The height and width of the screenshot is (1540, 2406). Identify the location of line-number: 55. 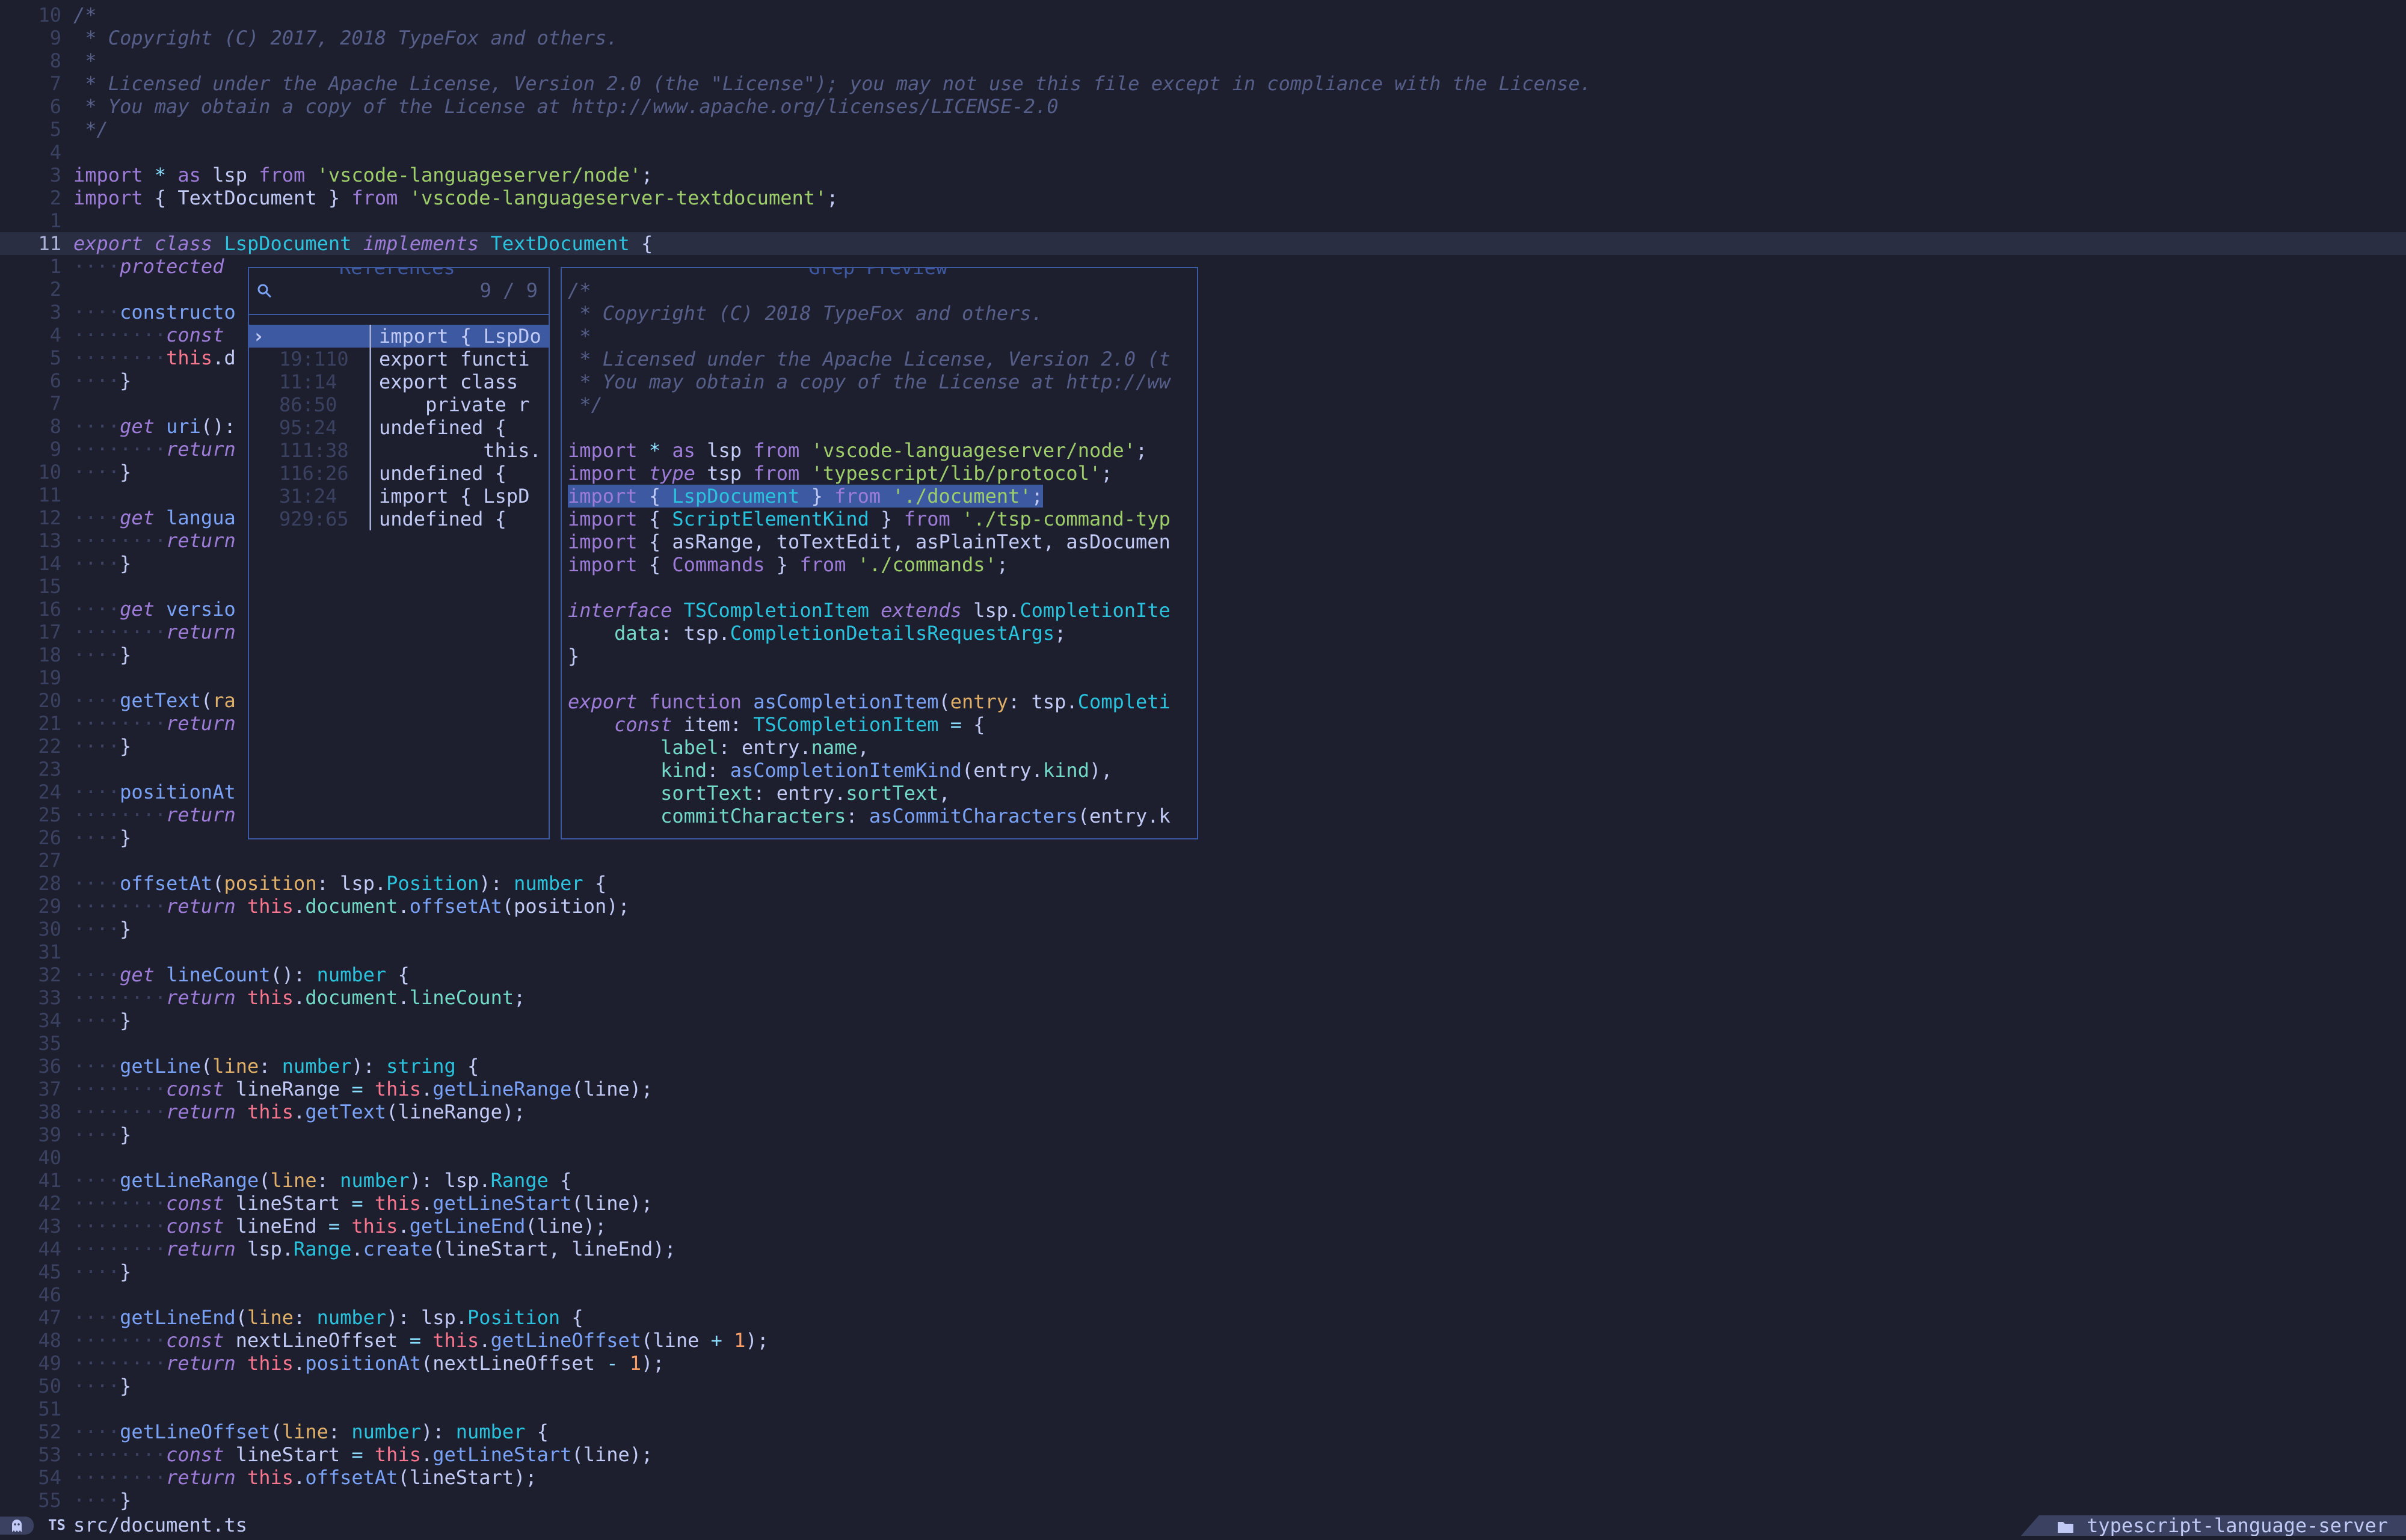
(50, 1500).